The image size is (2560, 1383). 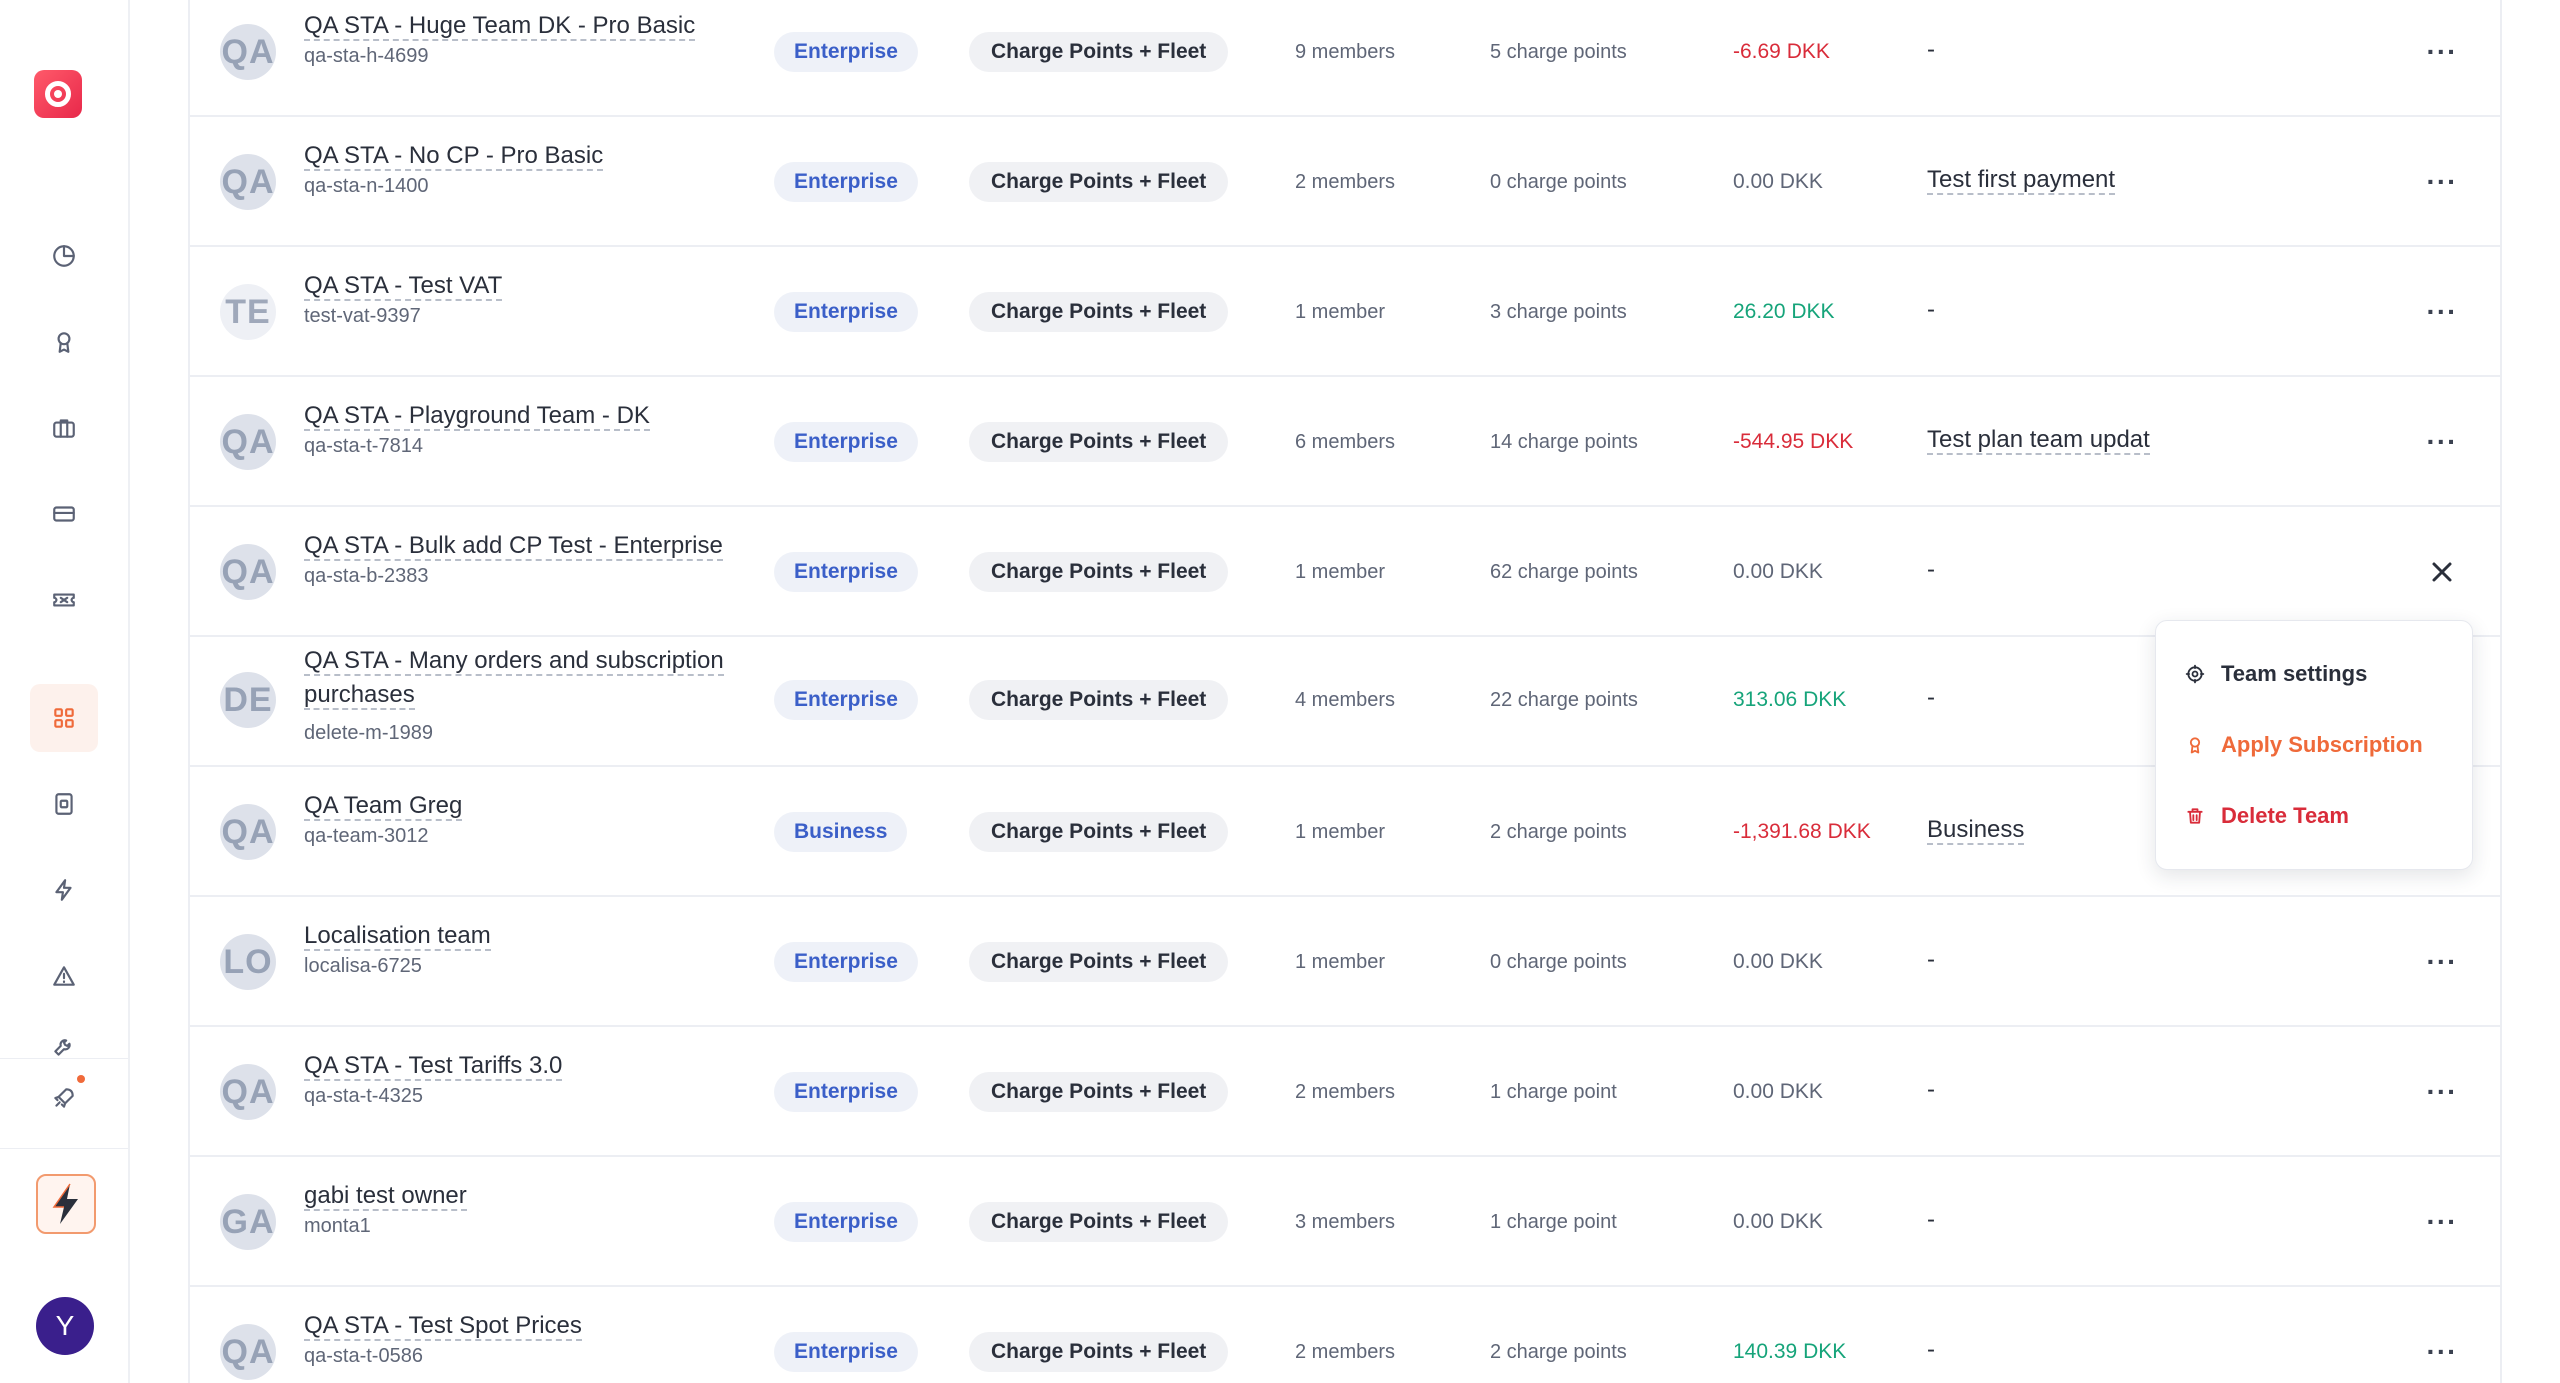 What do you see at coordinates (64, 1098) in the screenshot?
I see `rocket-icon` at bounding box center [64, 1098].